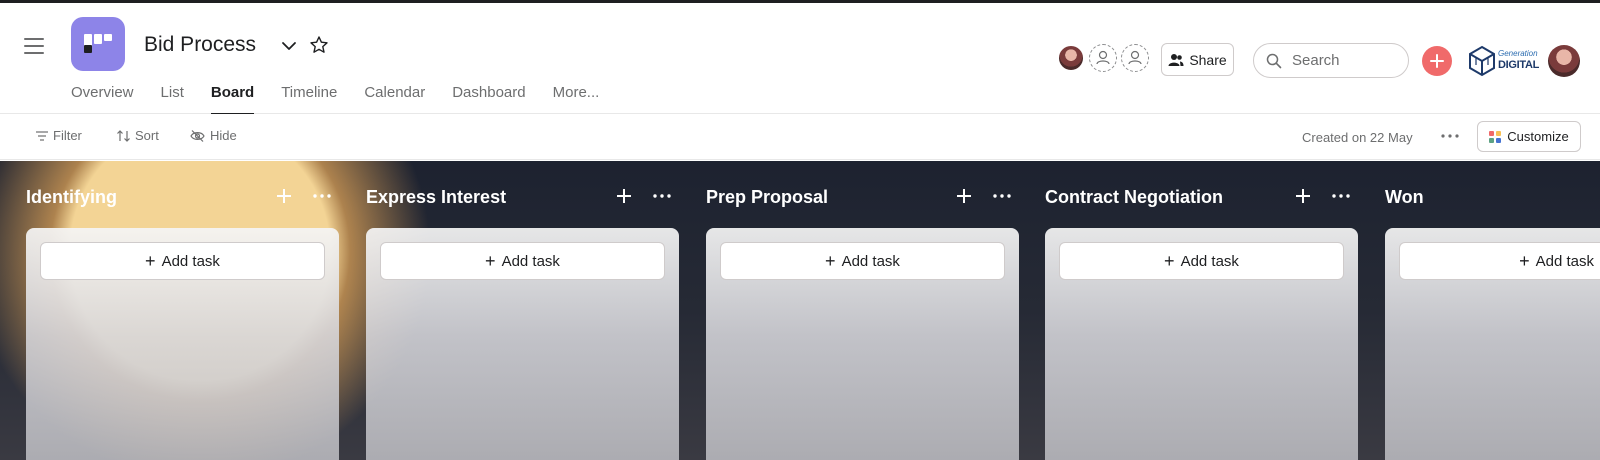  Describe the element at coordinates (309, 99) in the screenshot. I see `tab-timeline: Timeline` at that location.